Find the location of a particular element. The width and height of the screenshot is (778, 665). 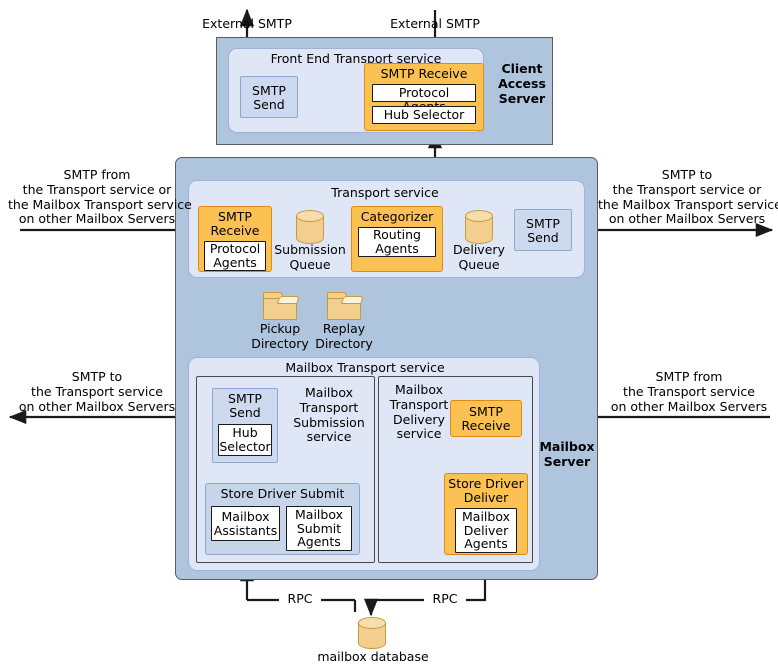

routing-agents-box: Routing Agents is located at coordinates (397, 242).